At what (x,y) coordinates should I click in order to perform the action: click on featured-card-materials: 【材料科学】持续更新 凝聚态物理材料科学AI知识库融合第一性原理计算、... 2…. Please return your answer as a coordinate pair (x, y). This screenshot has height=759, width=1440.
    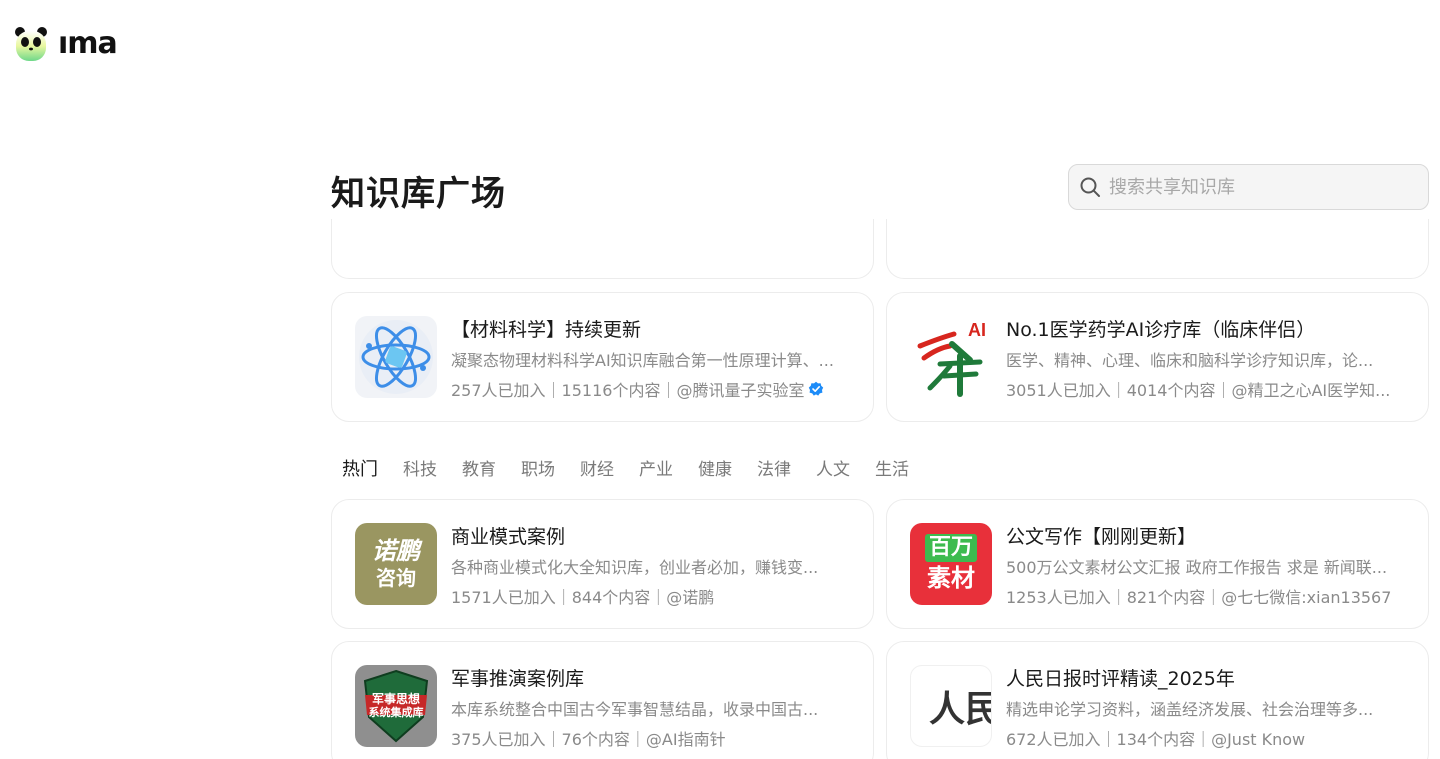
    Looking at the image, I should click on (602, 357).